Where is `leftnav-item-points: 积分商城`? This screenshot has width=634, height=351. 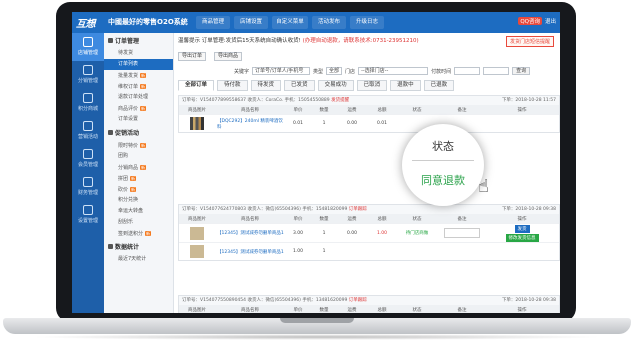 leftnav-item-points: 积分商城 is located at coordinates (88, 103).